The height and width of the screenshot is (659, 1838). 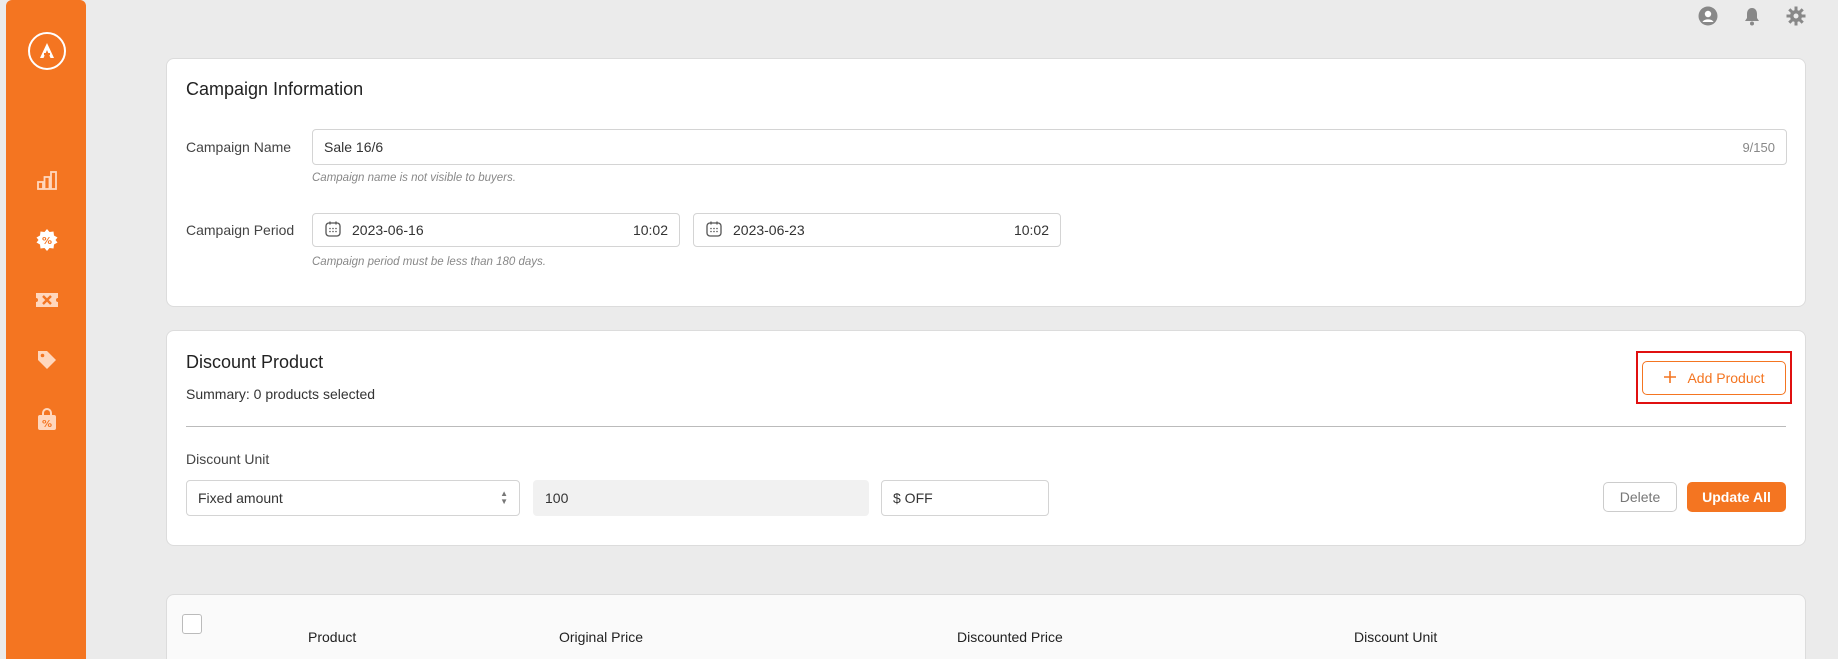 I want to click on user-icon, so click(x=1708, y=16).